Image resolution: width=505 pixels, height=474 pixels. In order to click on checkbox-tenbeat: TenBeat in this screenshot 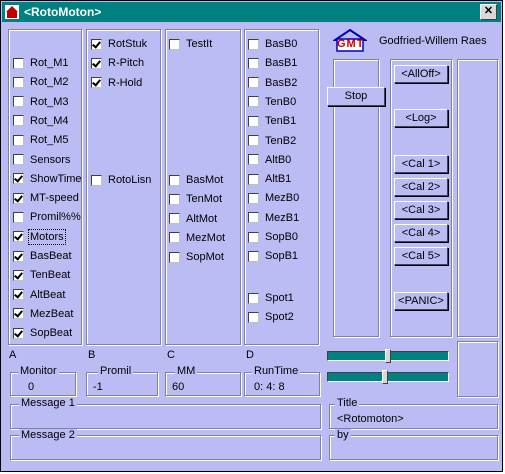, I will do `click(41, 275)`.